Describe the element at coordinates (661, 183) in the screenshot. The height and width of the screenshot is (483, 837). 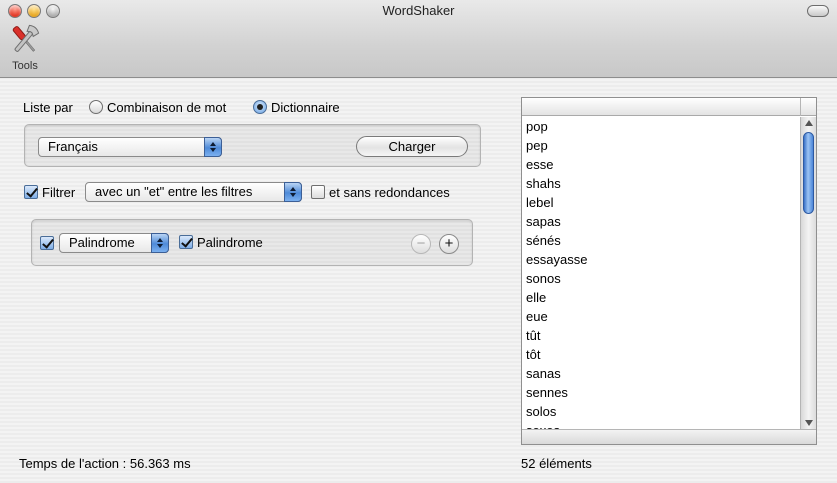
I see `list-item: shahs` at that location.